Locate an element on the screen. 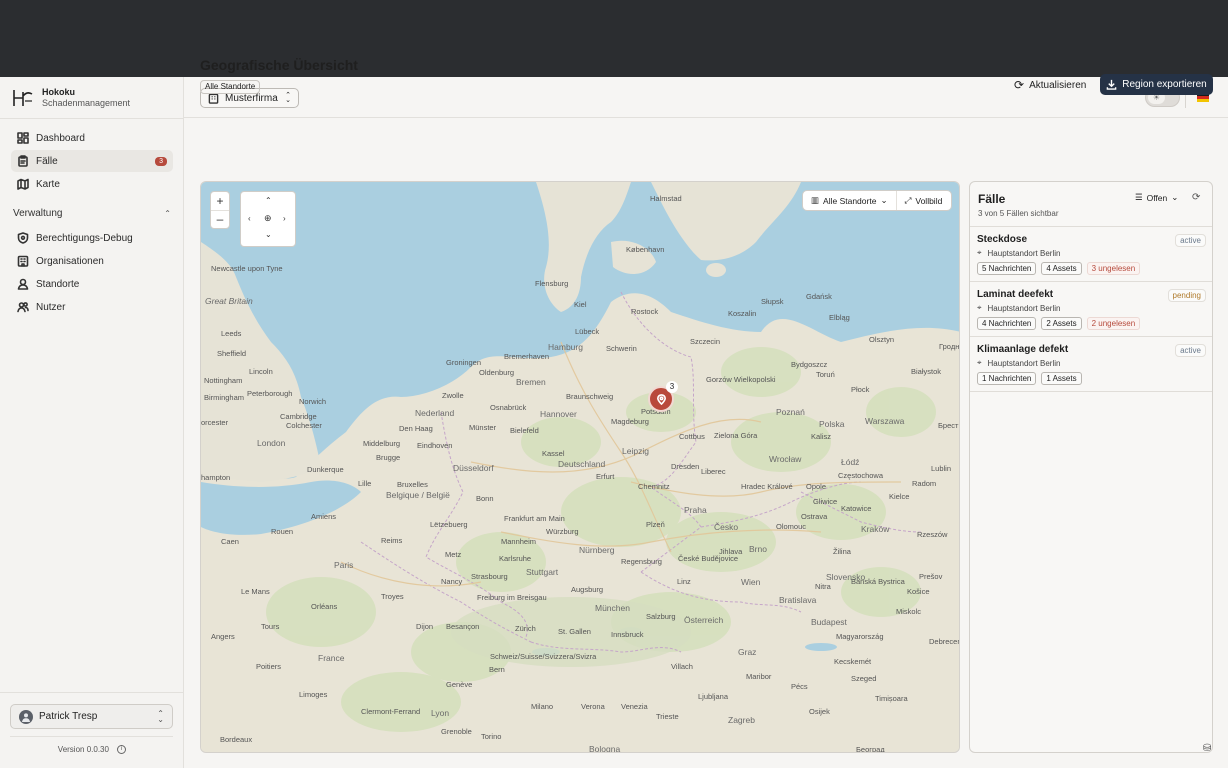 The height and width of the screenshot is (768, 1228). map-label: Frankfurt am Main is located at coordinates (534, 518).